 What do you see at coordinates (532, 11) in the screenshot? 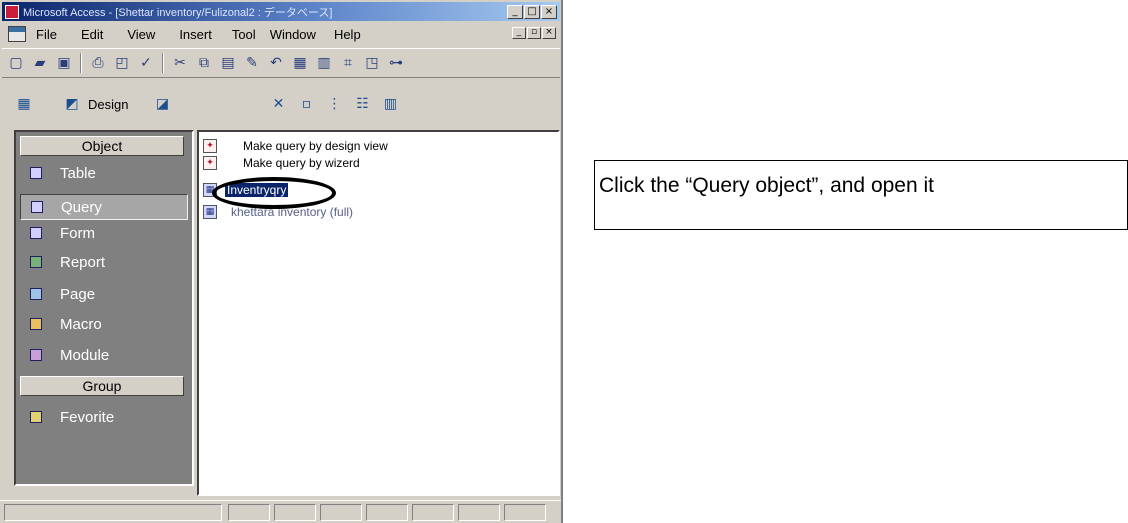
I see `maximize-button: □` at bounding box center [532, 11].